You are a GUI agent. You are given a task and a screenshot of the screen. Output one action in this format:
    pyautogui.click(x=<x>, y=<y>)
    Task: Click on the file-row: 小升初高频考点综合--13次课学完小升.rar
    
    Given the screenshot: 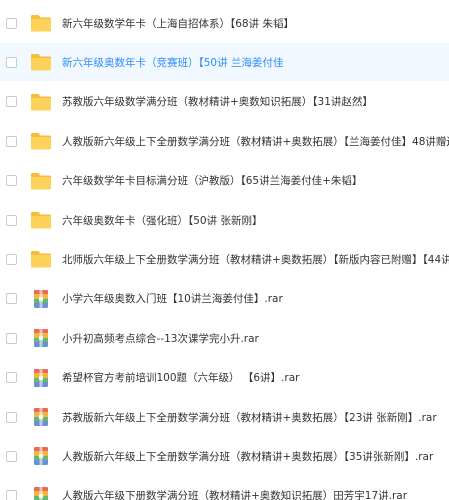 What is the action you would take?
    pyautogui.click(x=224, y=338)
    